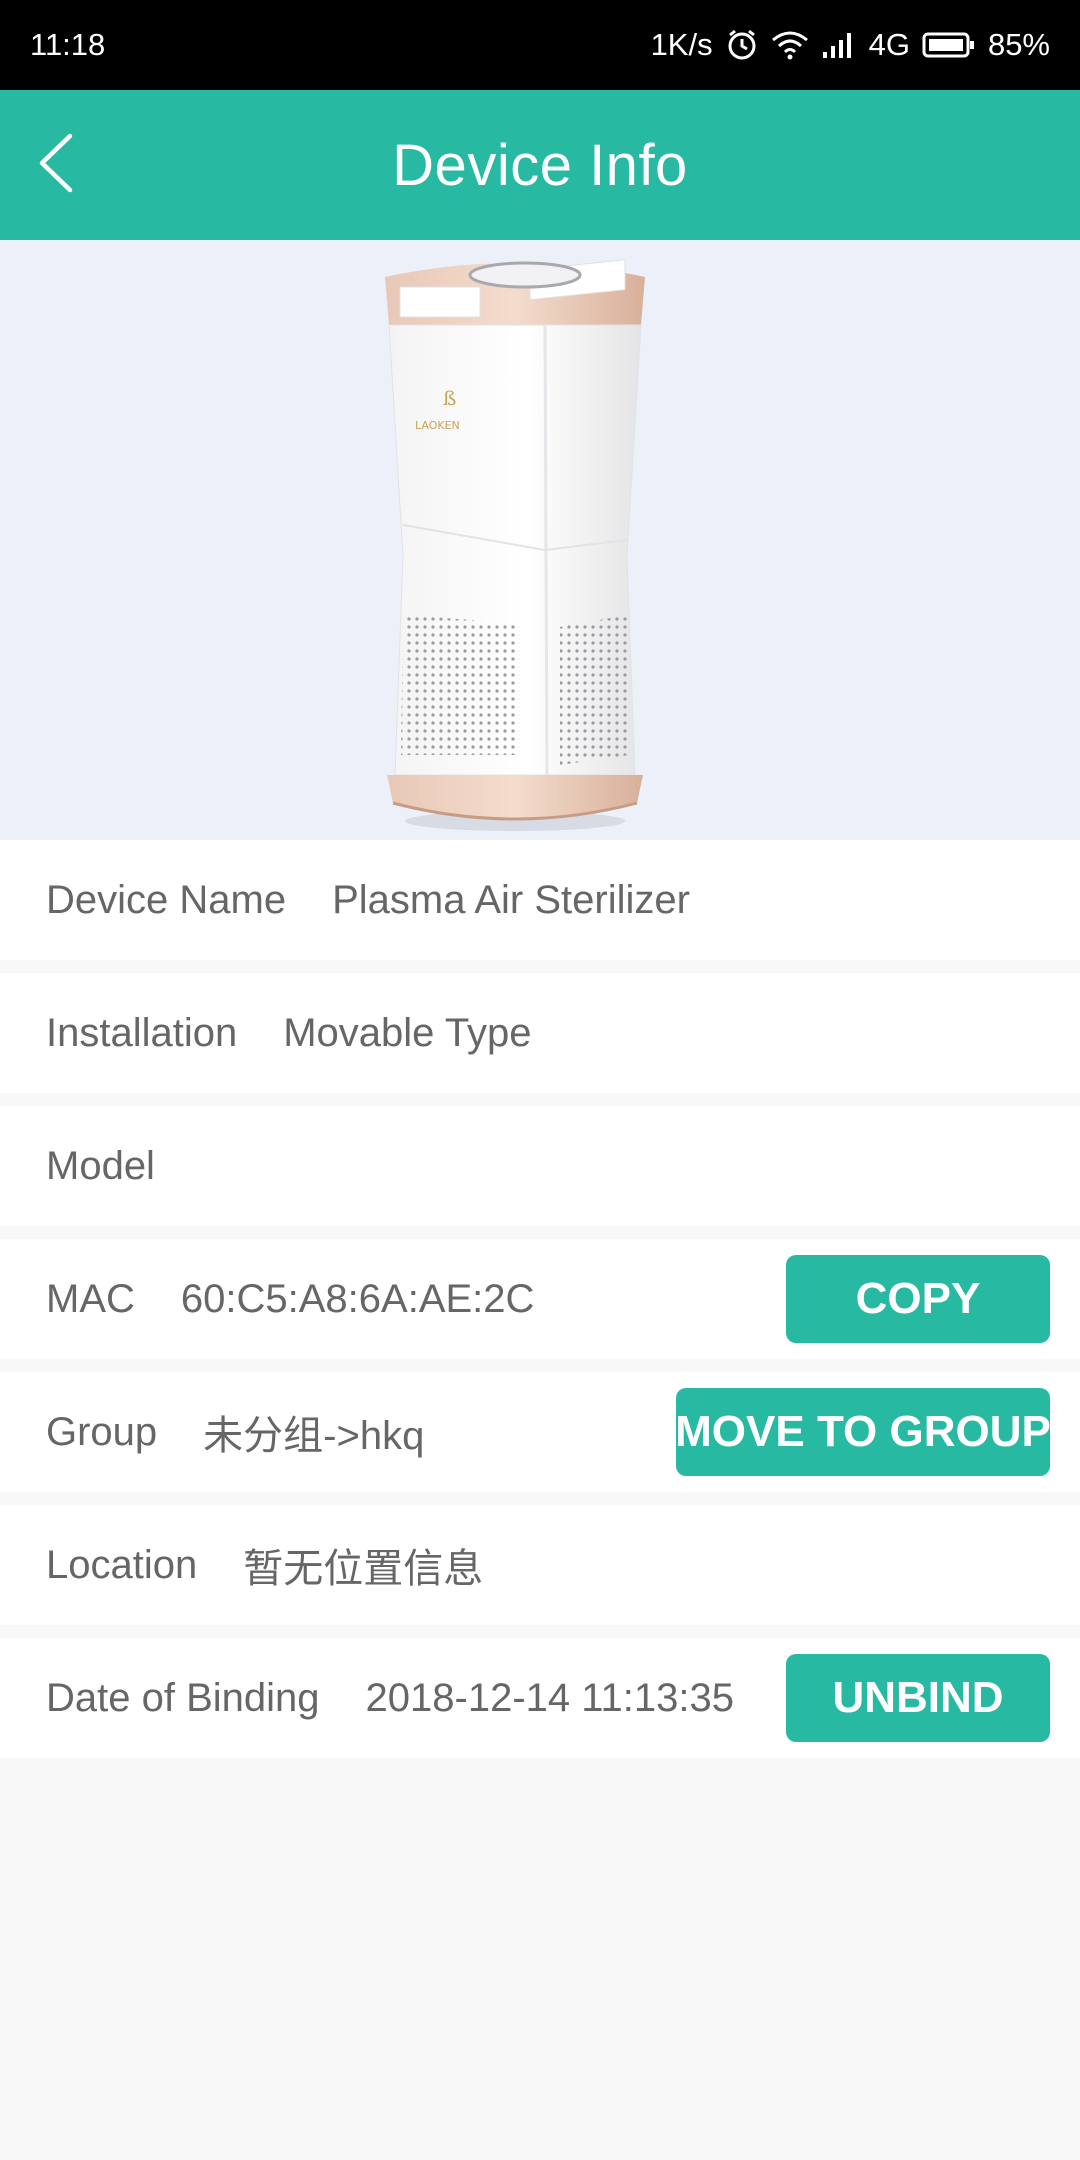  I want to click on page-title: Device Info, so click(540, 165).